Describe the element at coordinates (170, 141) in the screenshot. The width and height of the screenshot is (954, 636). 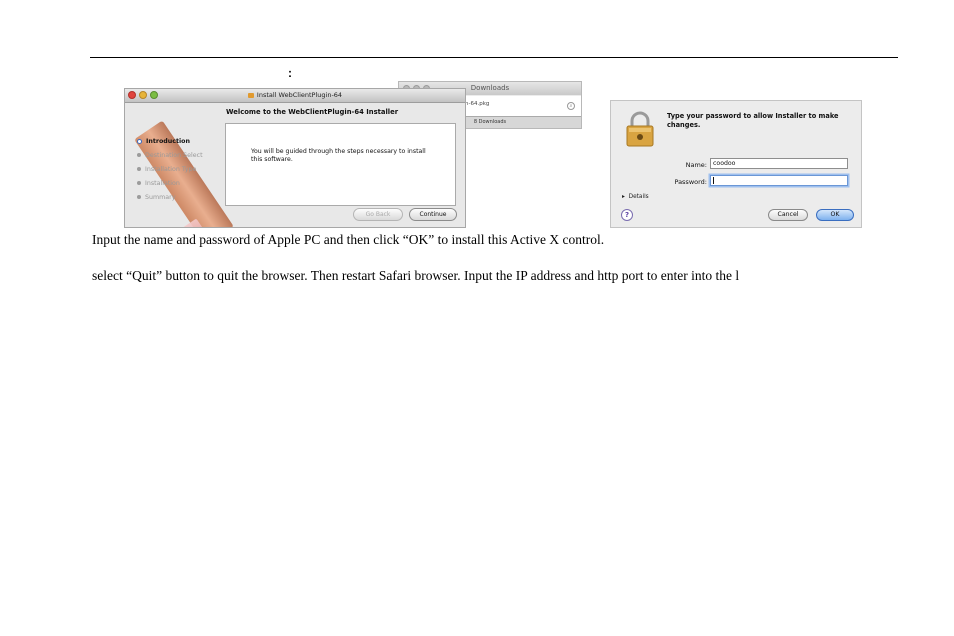
I see `step-introduction: Introduction` at that location.